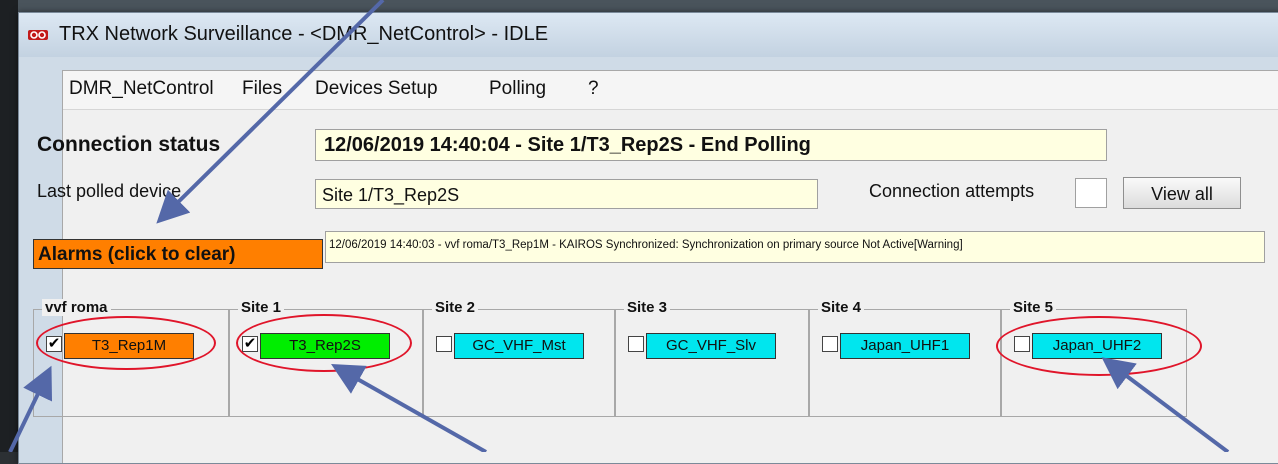 The width and height of the screenshot is (1278, 464). I want to click on site-group: Site 3 GC_VHF_Slv, so click(712, 358).